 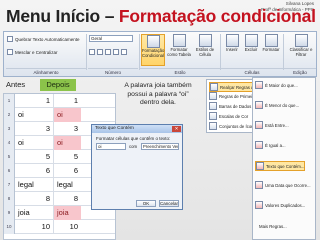 What do you see at coordinates (9, 143) in the screenshot?
I see `row-number: 4` at bounding box center [9, 143].